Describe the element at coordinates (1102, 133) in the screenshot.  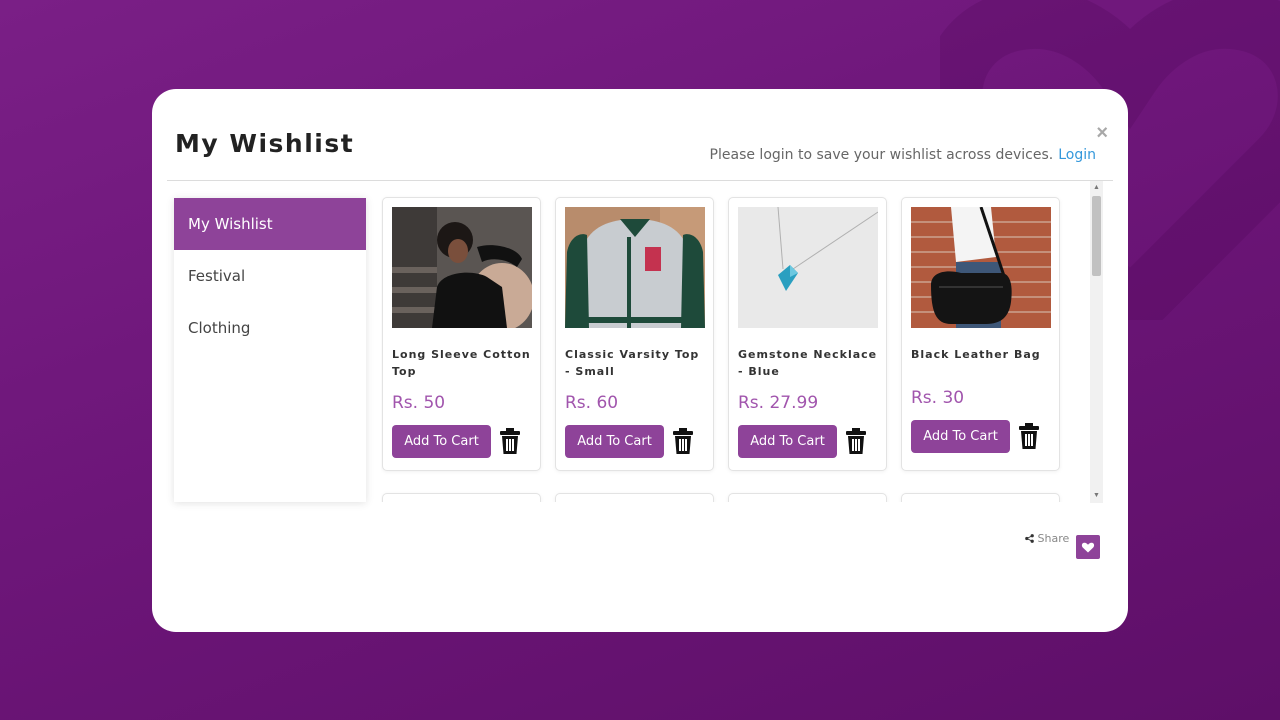
I see `close-icon: ×` at that location.